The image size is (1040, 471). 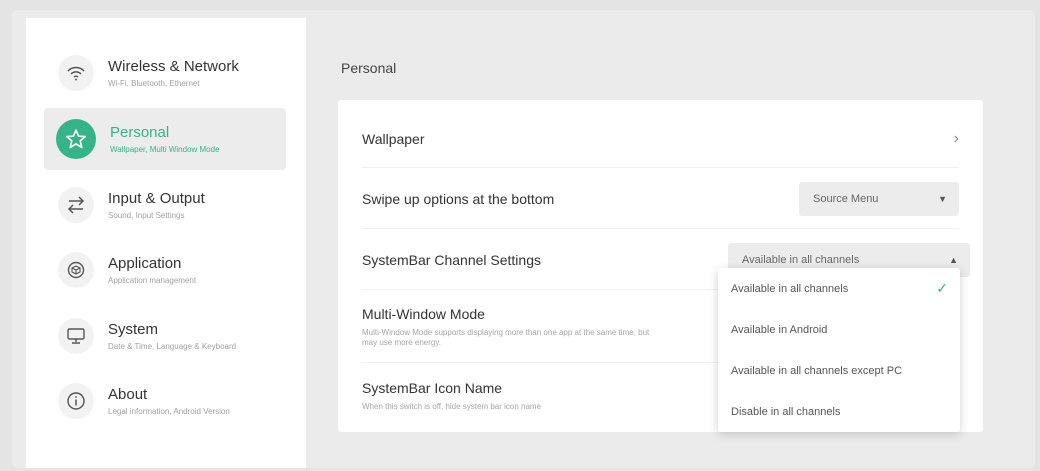 I want to click on sidebar-item-subtitle: Wi-Fi, Bluetooth, Ethernet, so click(x=154, y=83).